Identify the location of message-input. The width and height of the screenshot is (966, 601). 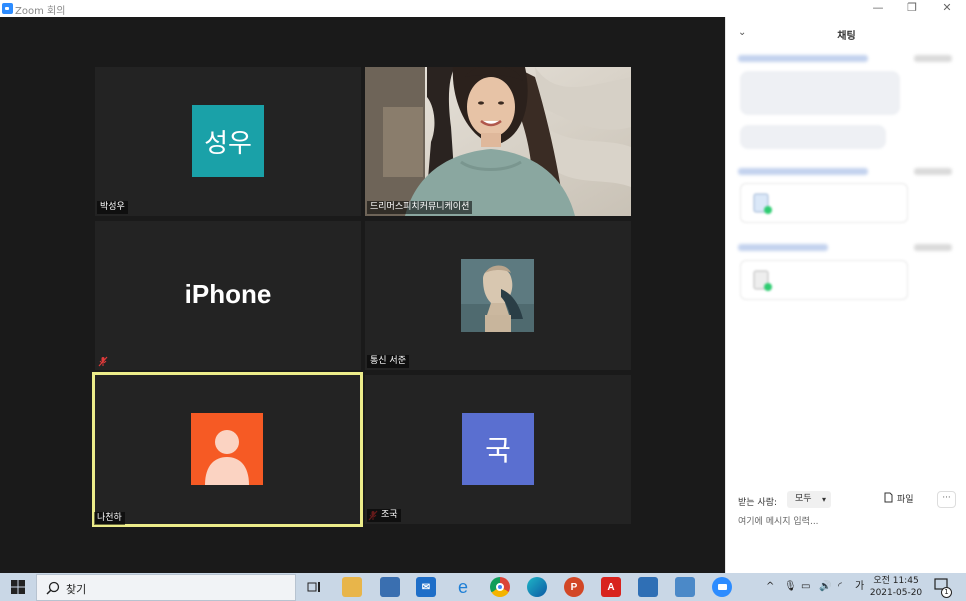
(847, 522).